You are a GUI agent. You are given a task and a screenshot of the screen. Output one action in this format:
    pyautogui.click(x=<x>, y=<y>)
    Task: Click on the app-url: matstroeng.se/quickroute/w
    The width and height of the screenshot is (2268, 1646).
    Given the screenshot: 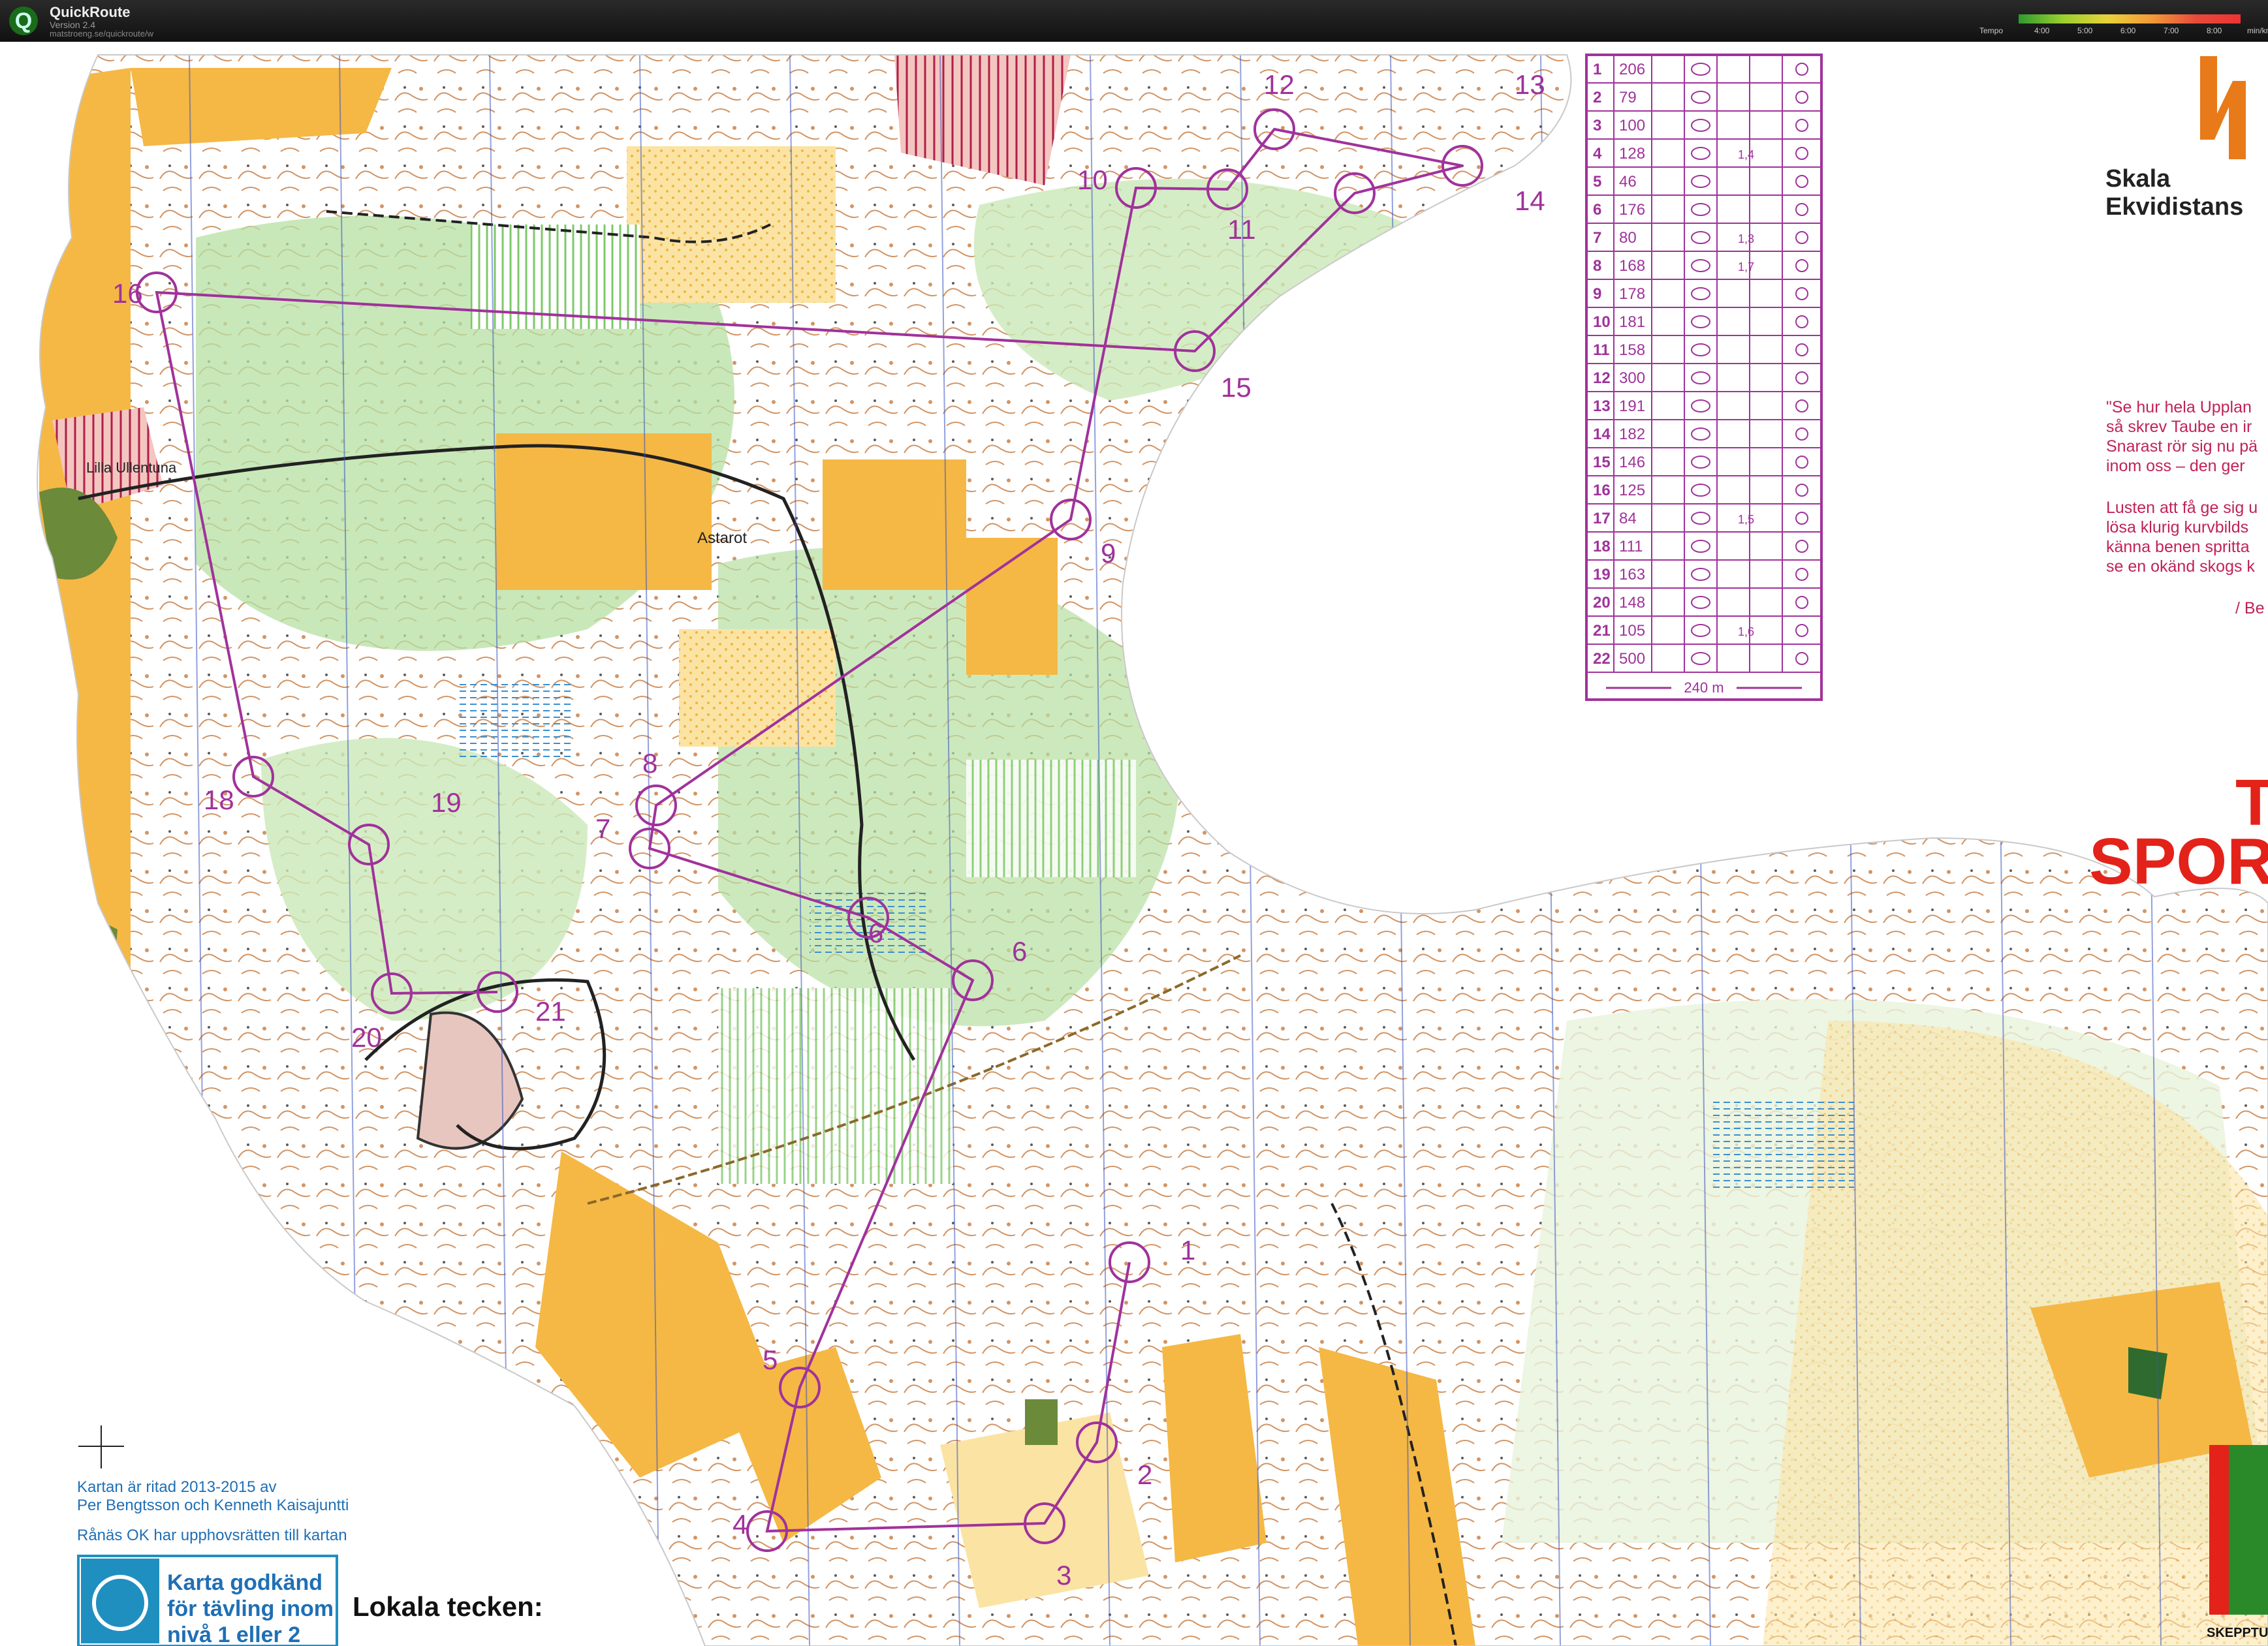 What is the action you would take?
    pyautogui.click(x=101, y=34)
    